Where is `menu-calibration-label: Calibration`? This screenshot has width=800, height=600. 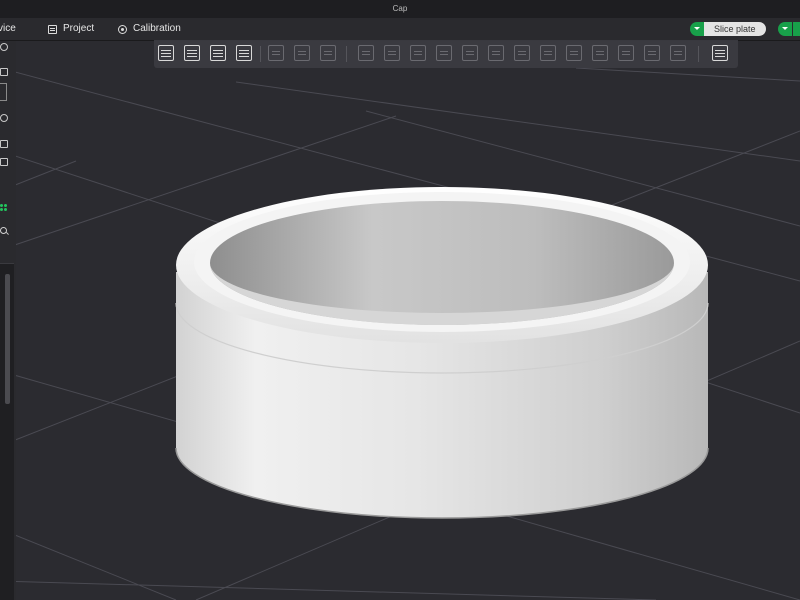
menu-calibration-label: Calibration is located at coordinates (157, 28).